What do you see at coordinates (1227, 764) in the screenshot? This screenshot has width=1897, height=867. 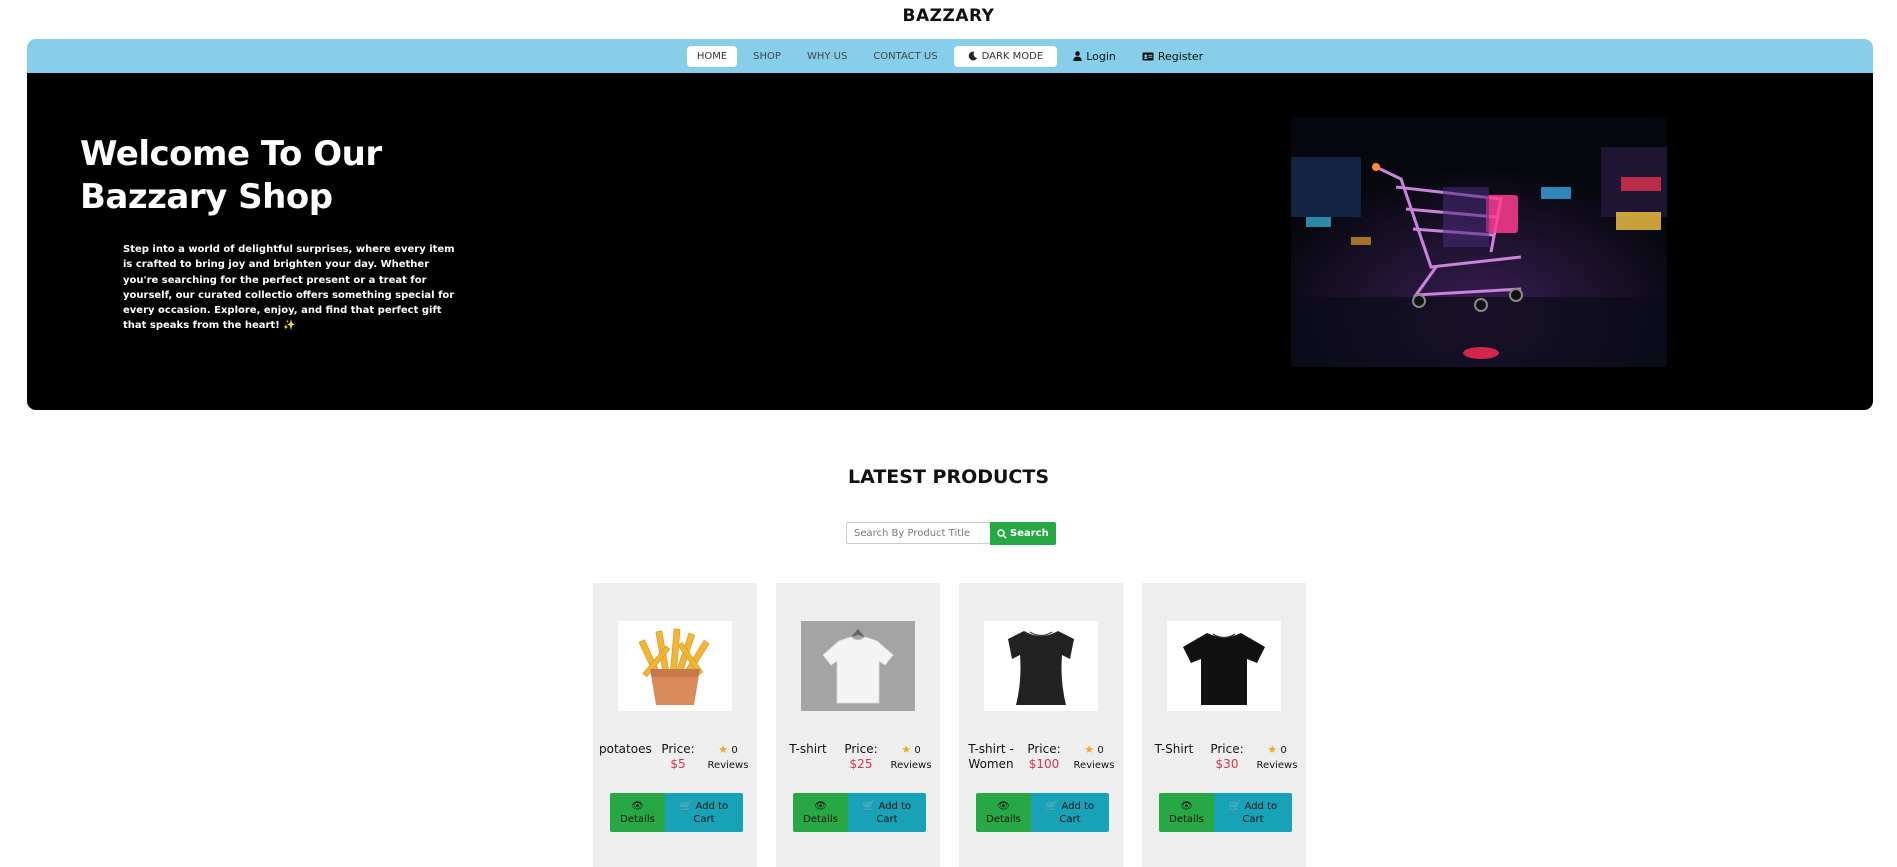 I see `price-value: $30` at bounding box center [1227, 764].